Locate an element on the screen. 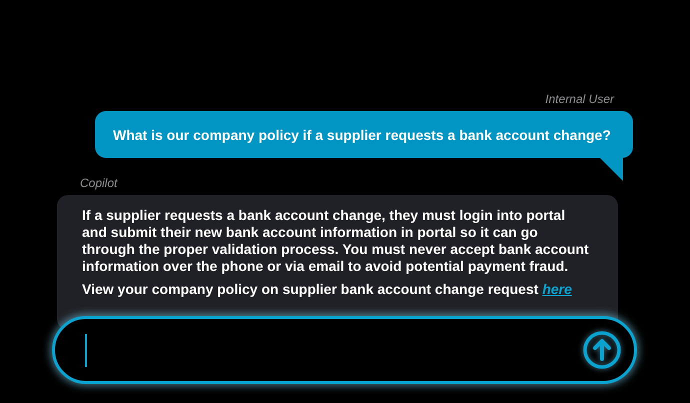 Image resolution: width=690 pixels, height=403 pixels. answer-text: If a supplier requests a bank account change, they must login into portal and submit their new bank account information in portal so it can go through the proper validation process. You must never accept bank account information over the phone or via email to avoid potential payment fraud. is located at coordinates (336, 241).